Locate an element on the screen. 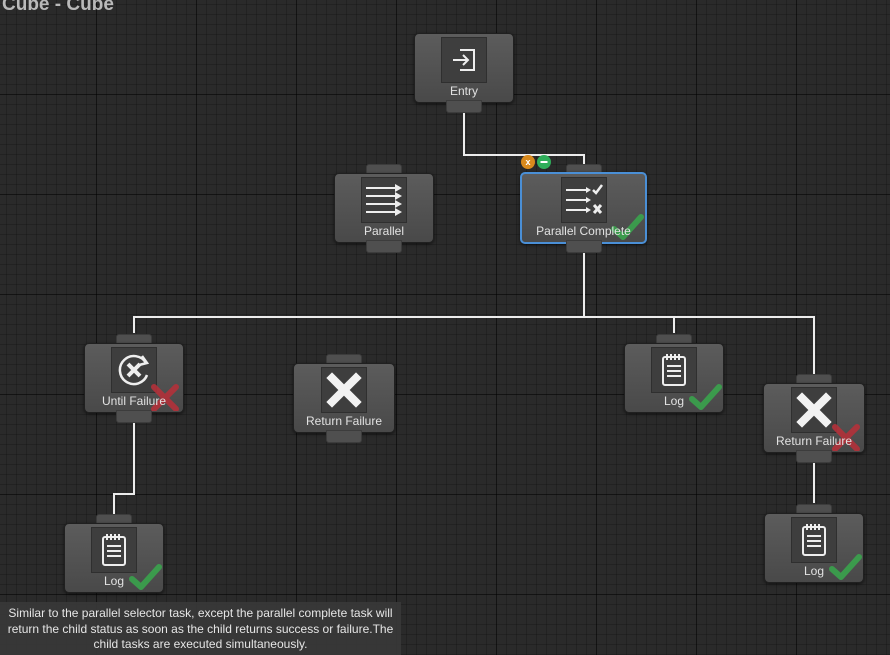 The image size is (890, 655). until-failure-output-port is located at coordinates (134, 416).